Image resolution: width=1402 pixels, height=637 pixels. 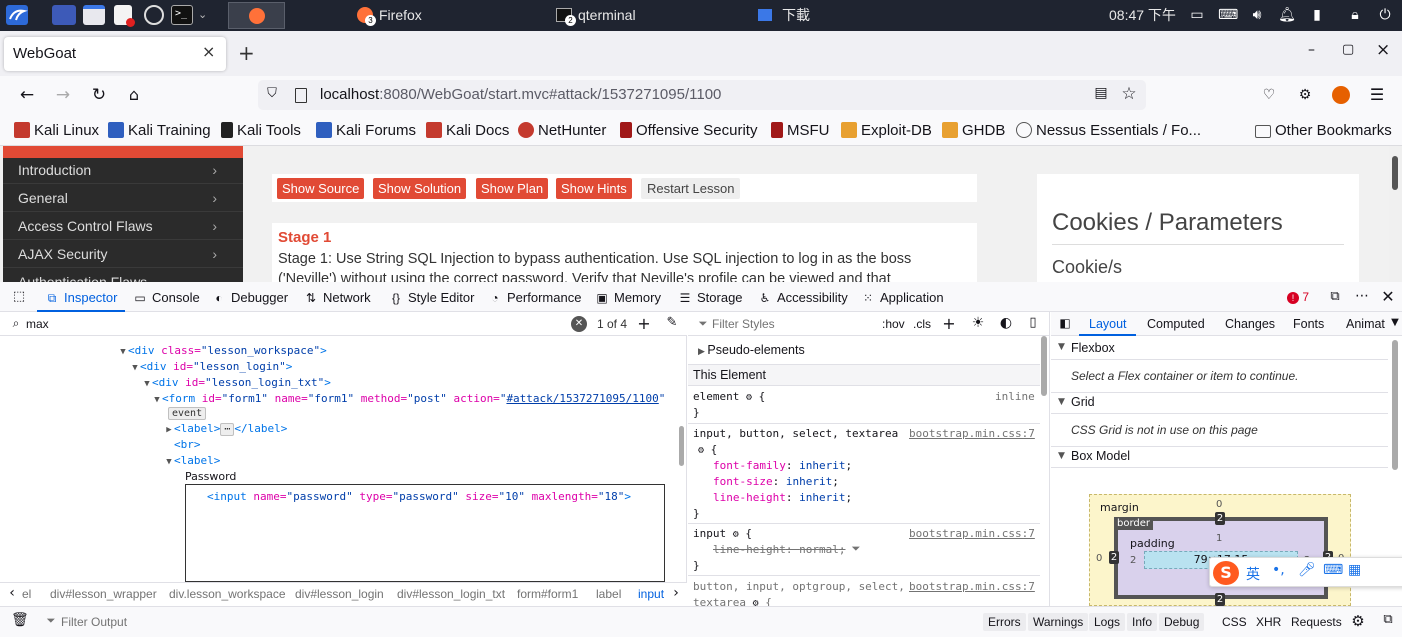 What do you see at coordinates (250, 298) in the screenshot?
I see `tab-debugger: ◐ Debugger` at bounding box center [250, 298].